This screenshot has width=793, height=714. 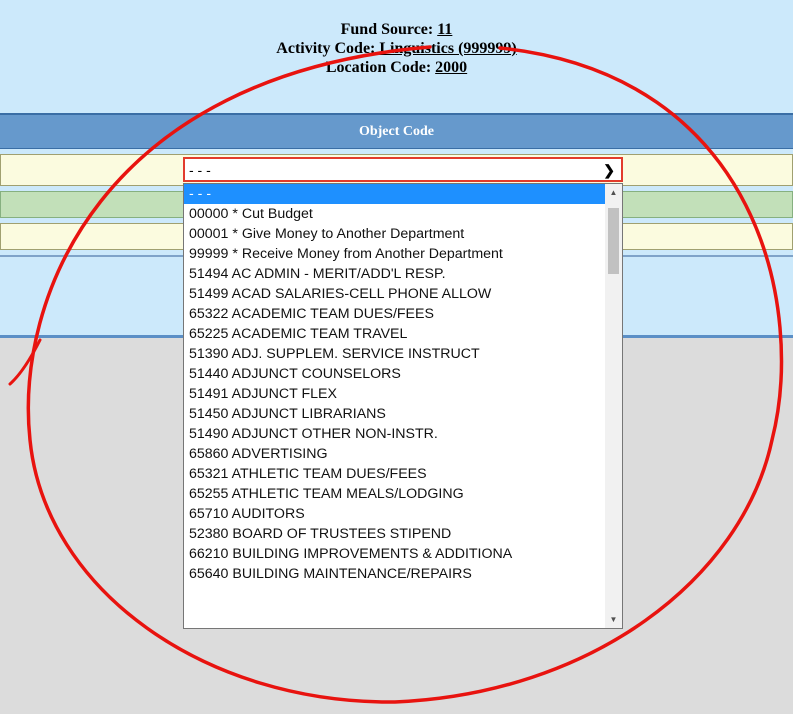 I want to click on fund-source-label: Fund Source:, so click(x=389, y=29).